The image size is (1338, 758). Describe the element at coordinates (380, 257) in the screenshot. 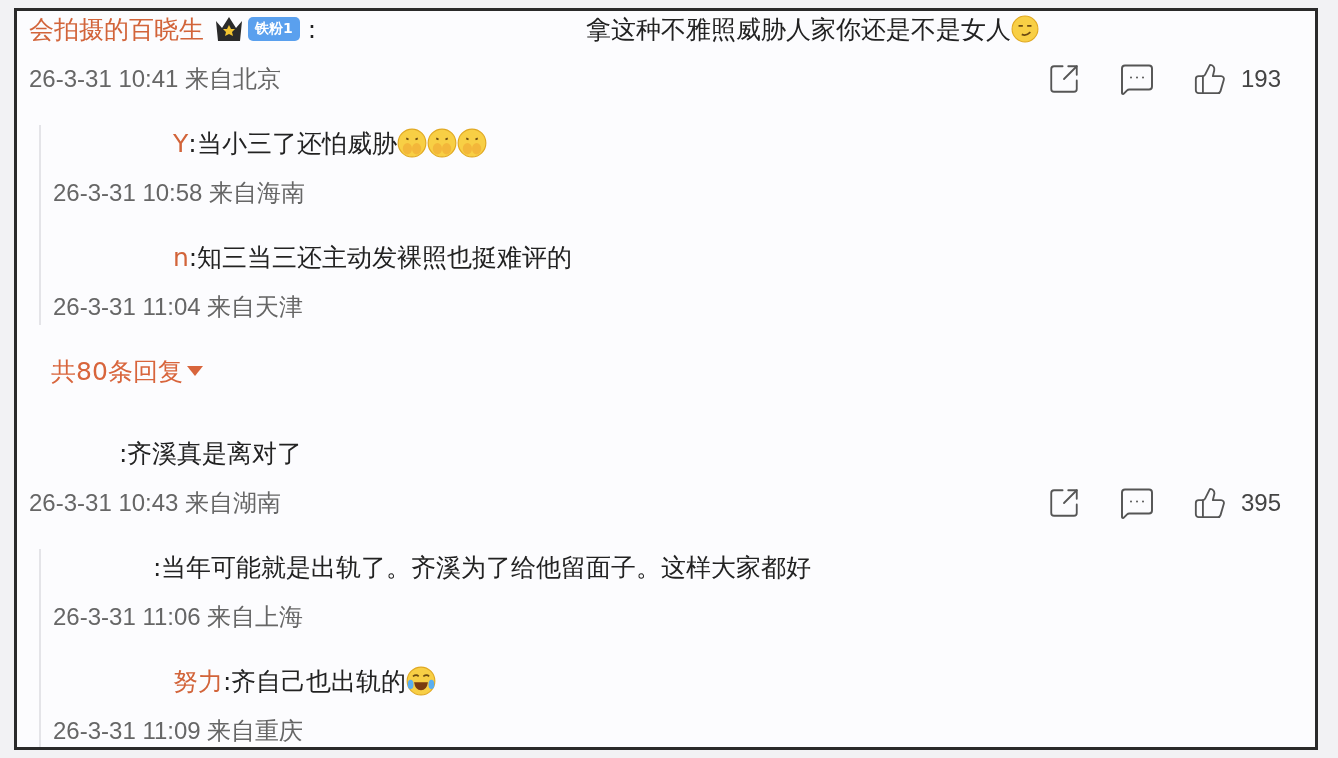

I see `comment-text: :知三当三还主动发裸照也挺难评的` at that location.